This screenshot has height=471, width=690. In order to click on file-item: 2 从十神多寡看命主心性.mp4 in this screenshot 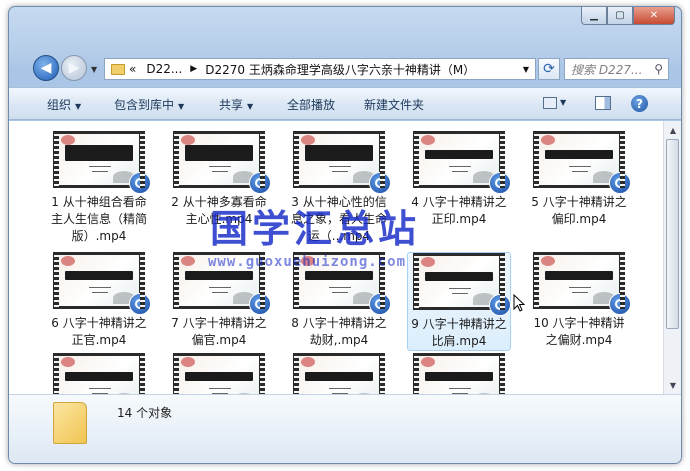, I will do `click(219, 179)`.